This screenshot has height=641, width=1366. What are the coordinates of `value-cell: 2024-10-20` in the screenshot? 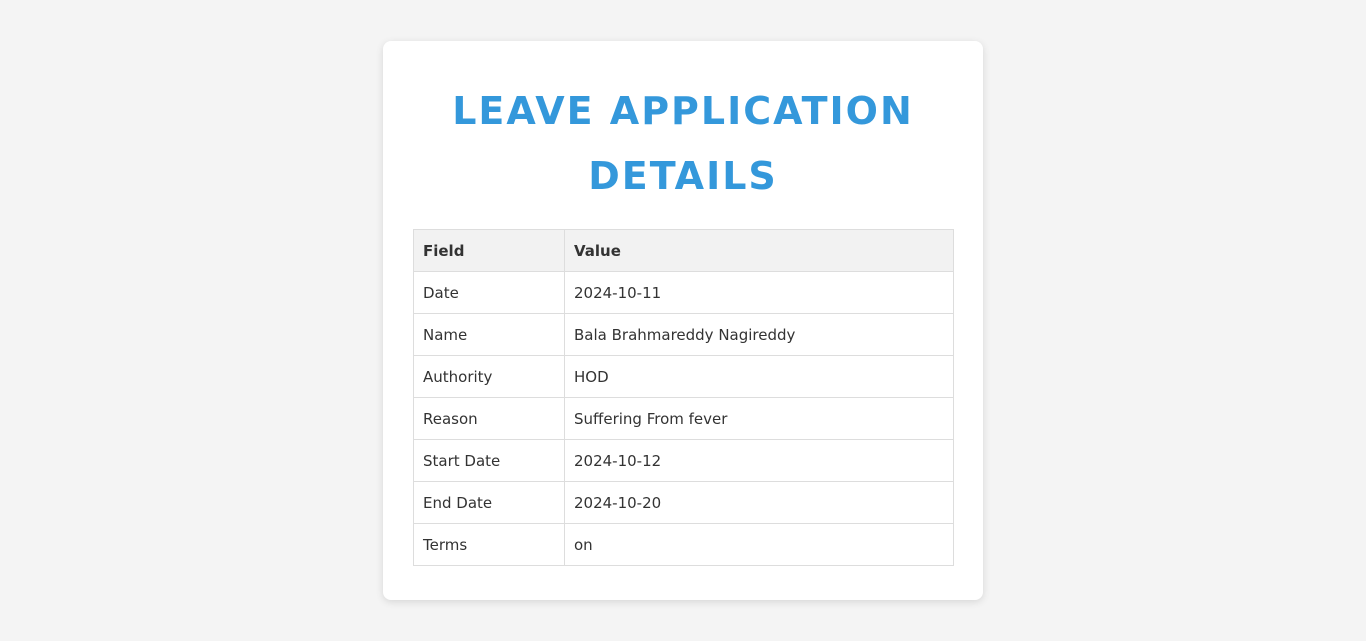 It's located at (759, 502).